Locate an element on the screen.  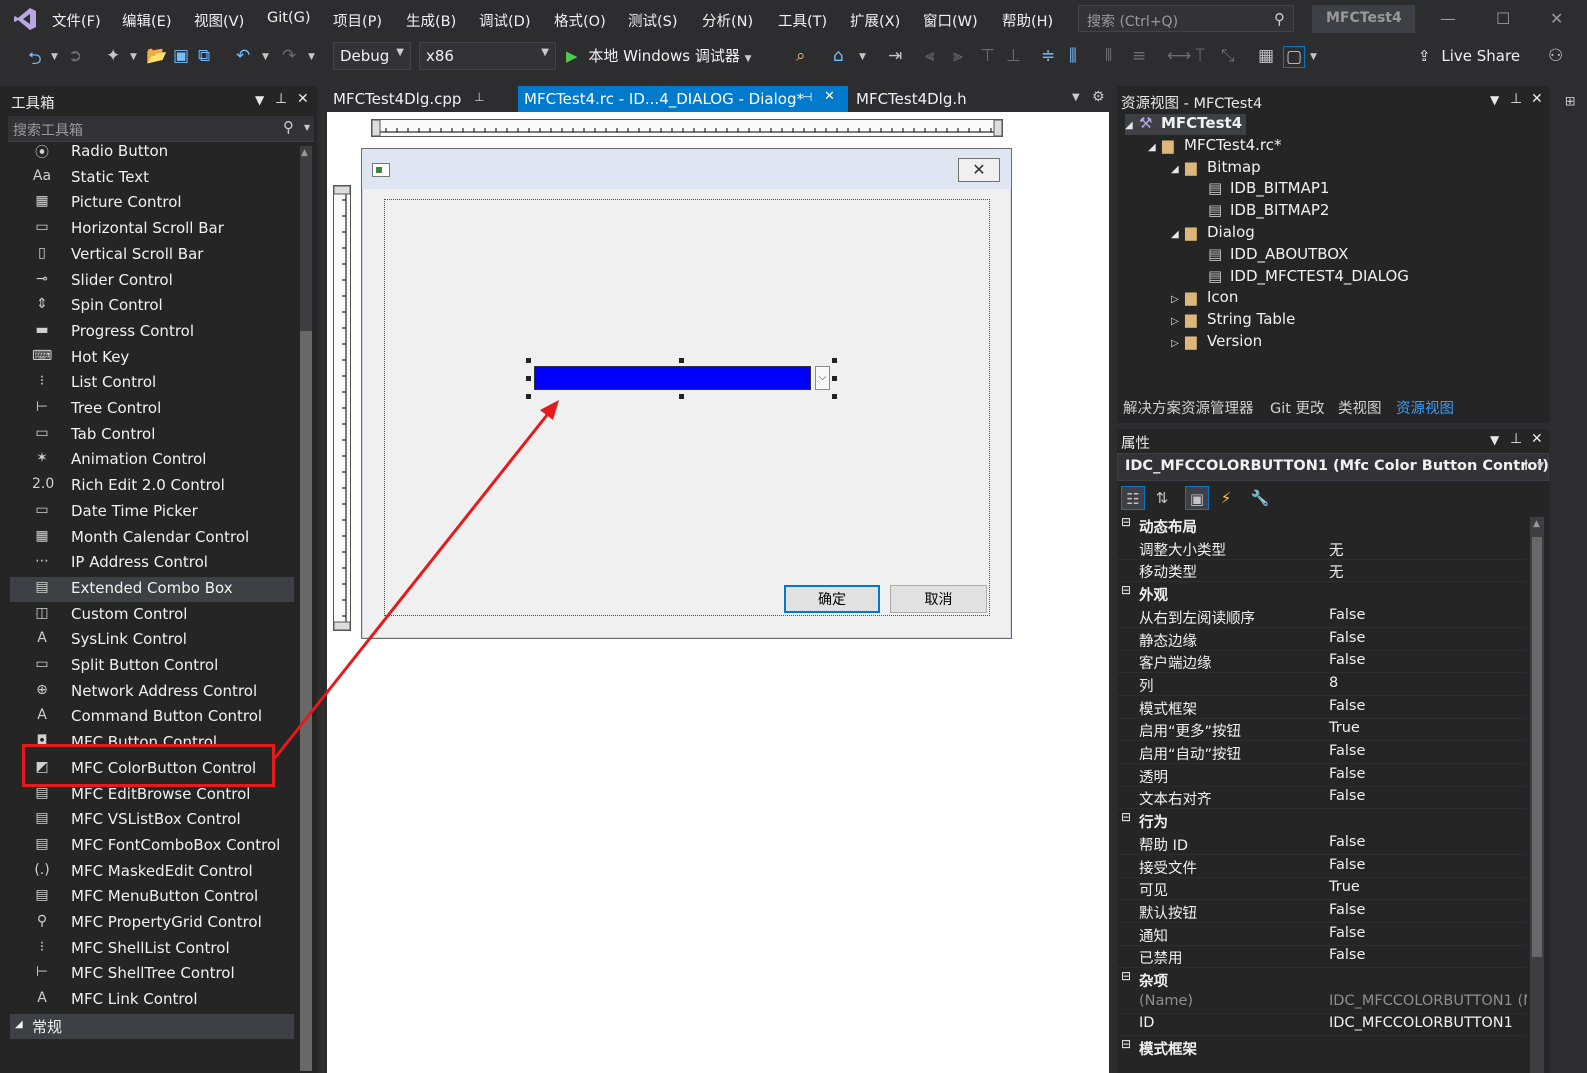
alphabetical-icon: ⇅ is located at coordinates (1162, 498).